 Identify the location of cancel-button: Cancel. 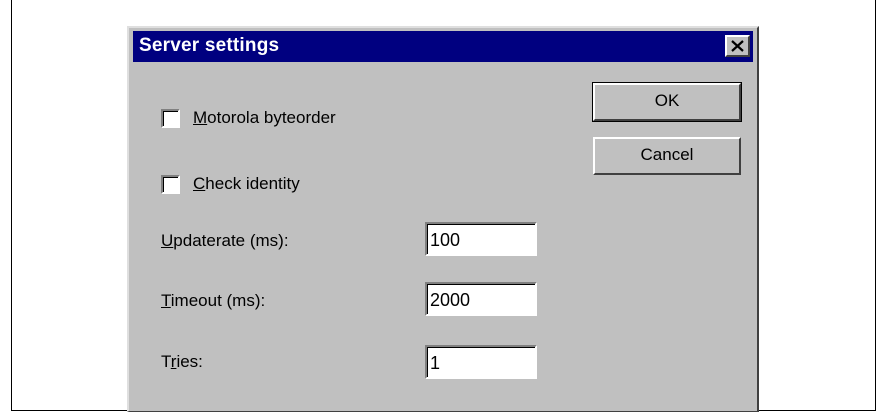
(667, 156).